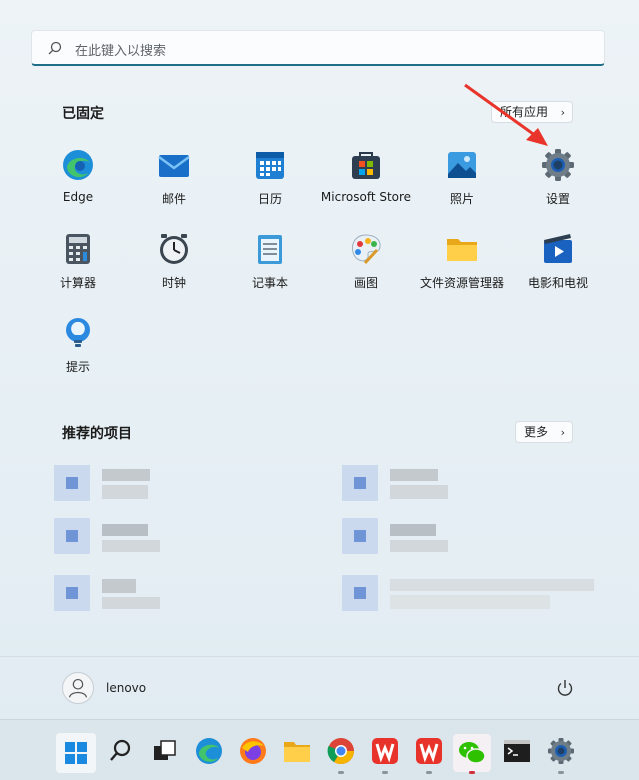 This screenshot has height=780, width=639. I want to click on app-label: 电影和电视, so click(557, 283).